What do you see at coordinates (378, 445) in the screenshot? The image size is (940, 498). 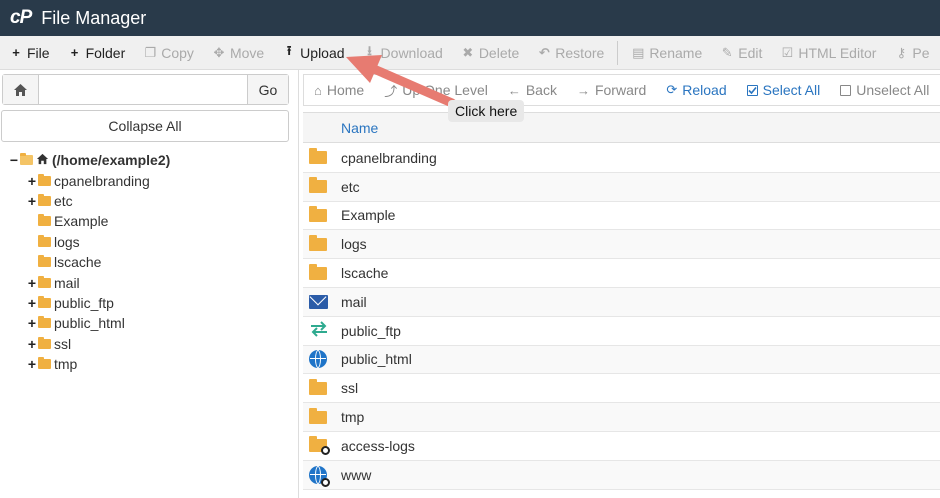 I see `file-name: access-logs` at bounding box center [378, 445].